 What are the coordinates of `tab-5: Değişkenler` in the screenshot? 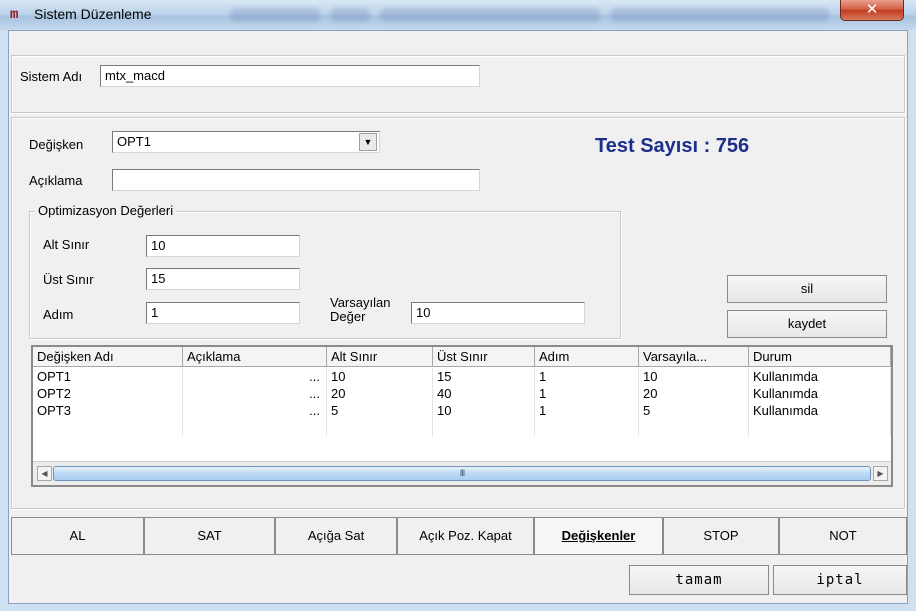 It's located at (598, 536).